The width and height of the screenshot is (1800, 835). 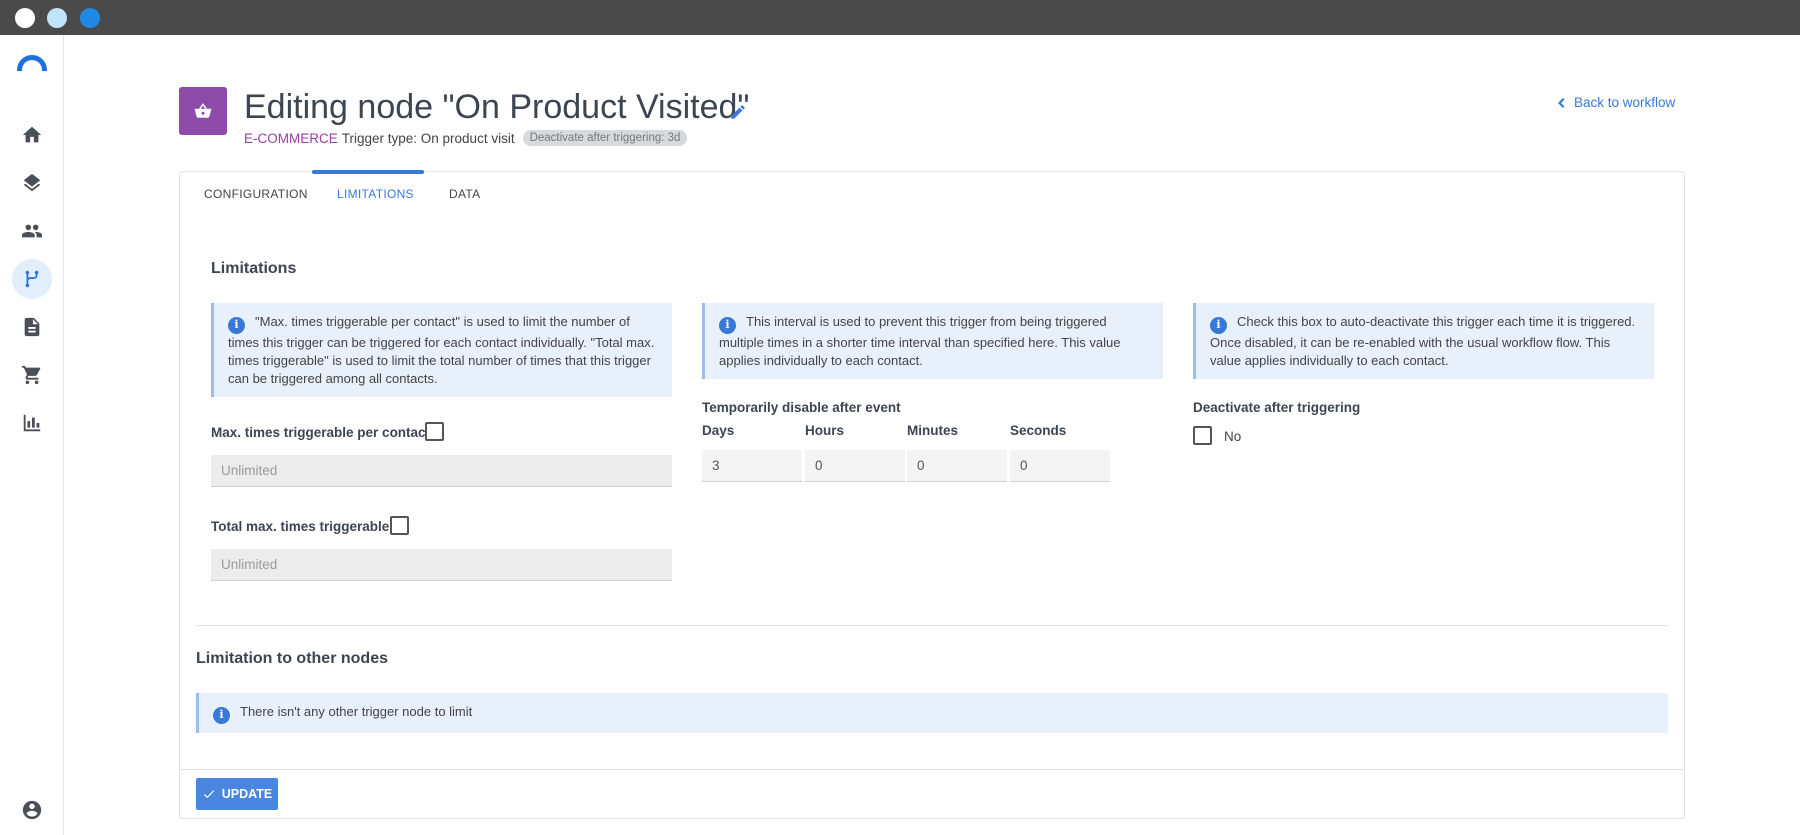 I want to click on sidebar, so click(x=32, y=435).